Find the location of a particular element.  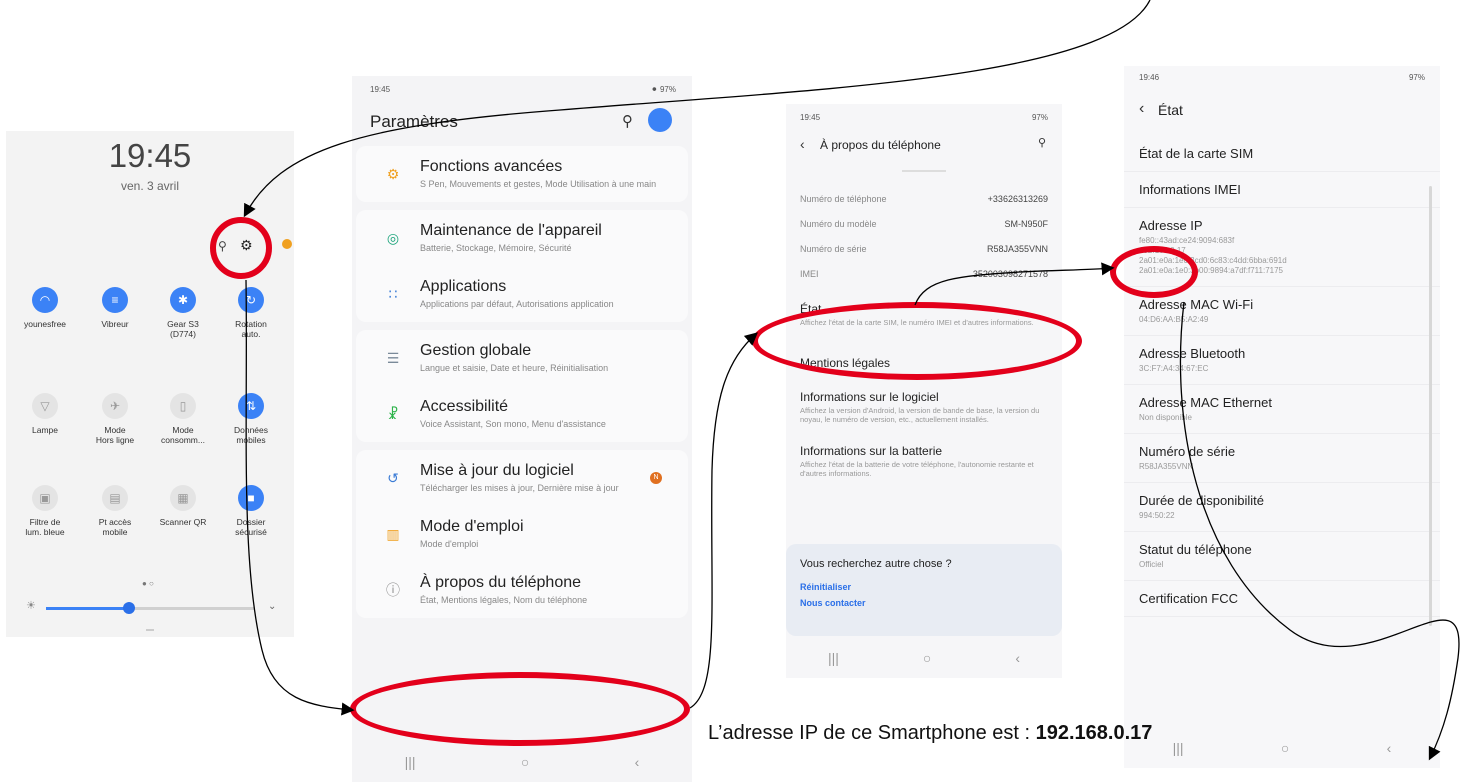

state-row: Adresse MAC Ethernet Non disponible is located at coordinates (1282, 409).